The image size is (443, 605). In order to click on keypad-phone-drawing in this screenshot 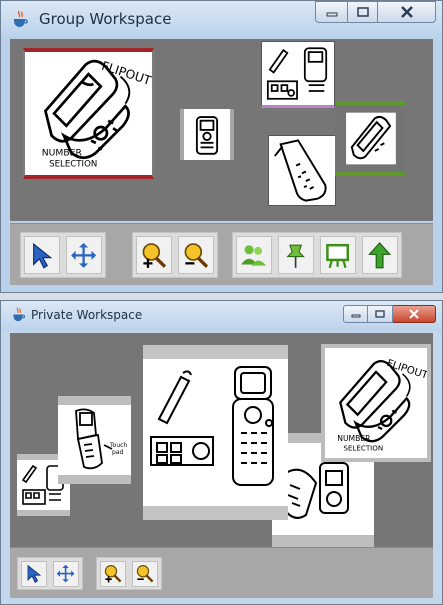, I will do `click(300, 170)`.